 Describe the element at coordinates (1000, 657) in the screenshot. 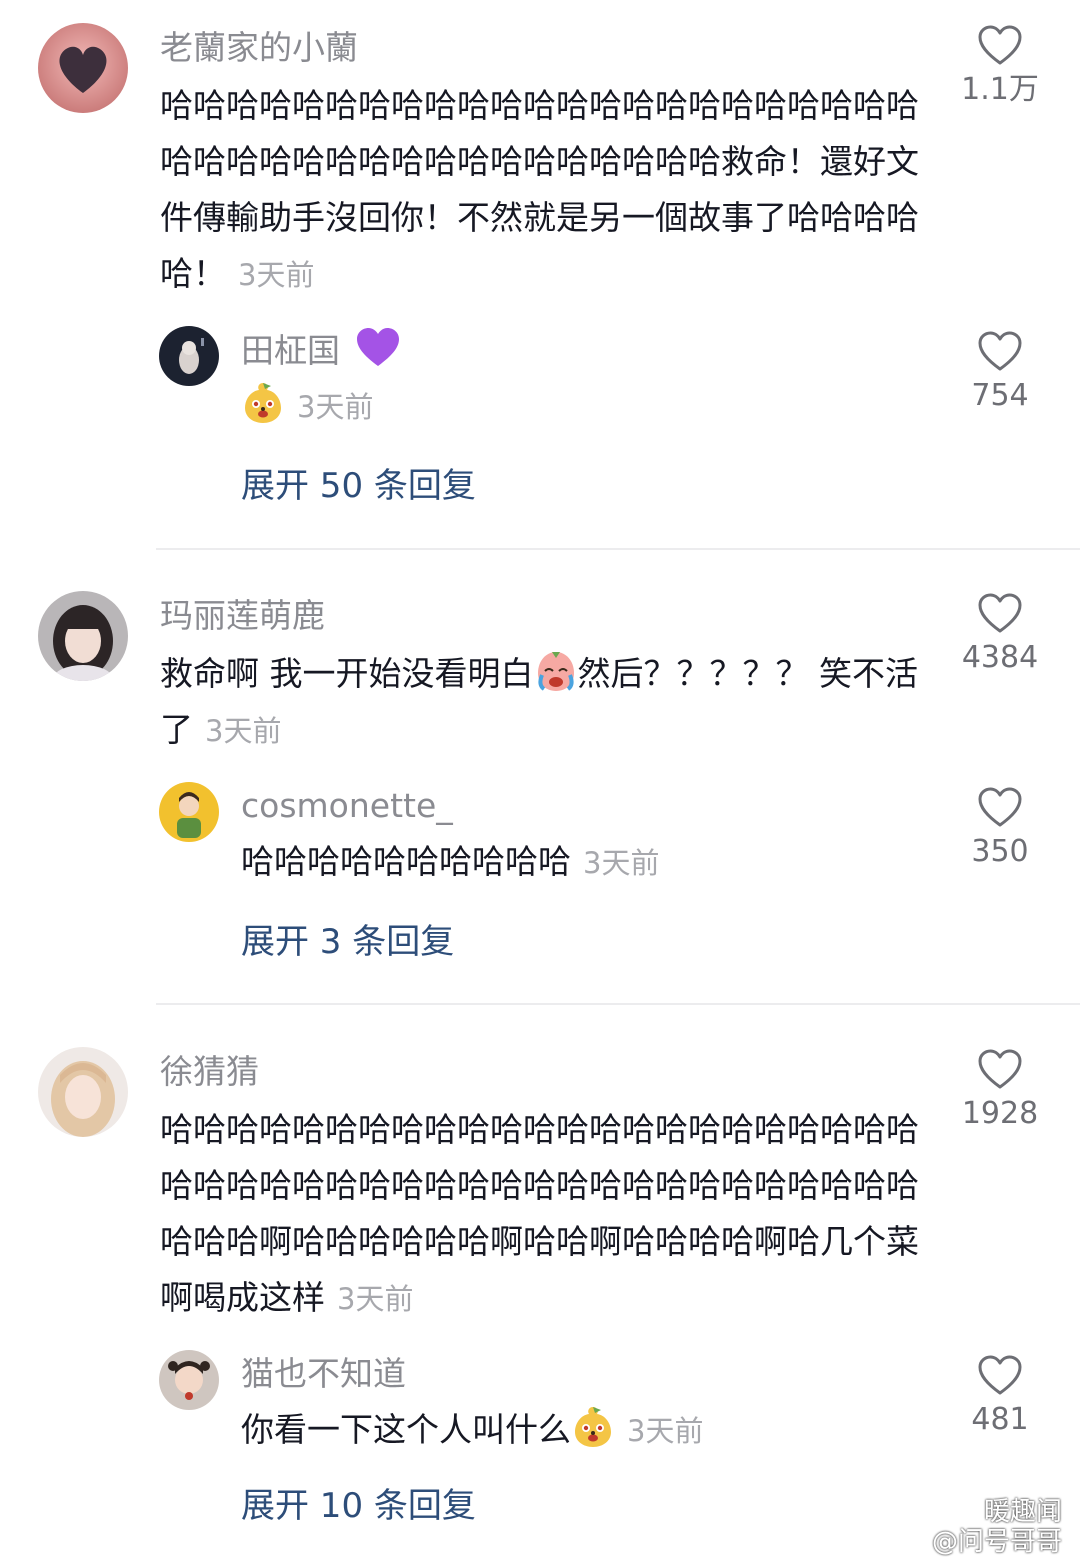

I see `like-count: 4384` at that location.